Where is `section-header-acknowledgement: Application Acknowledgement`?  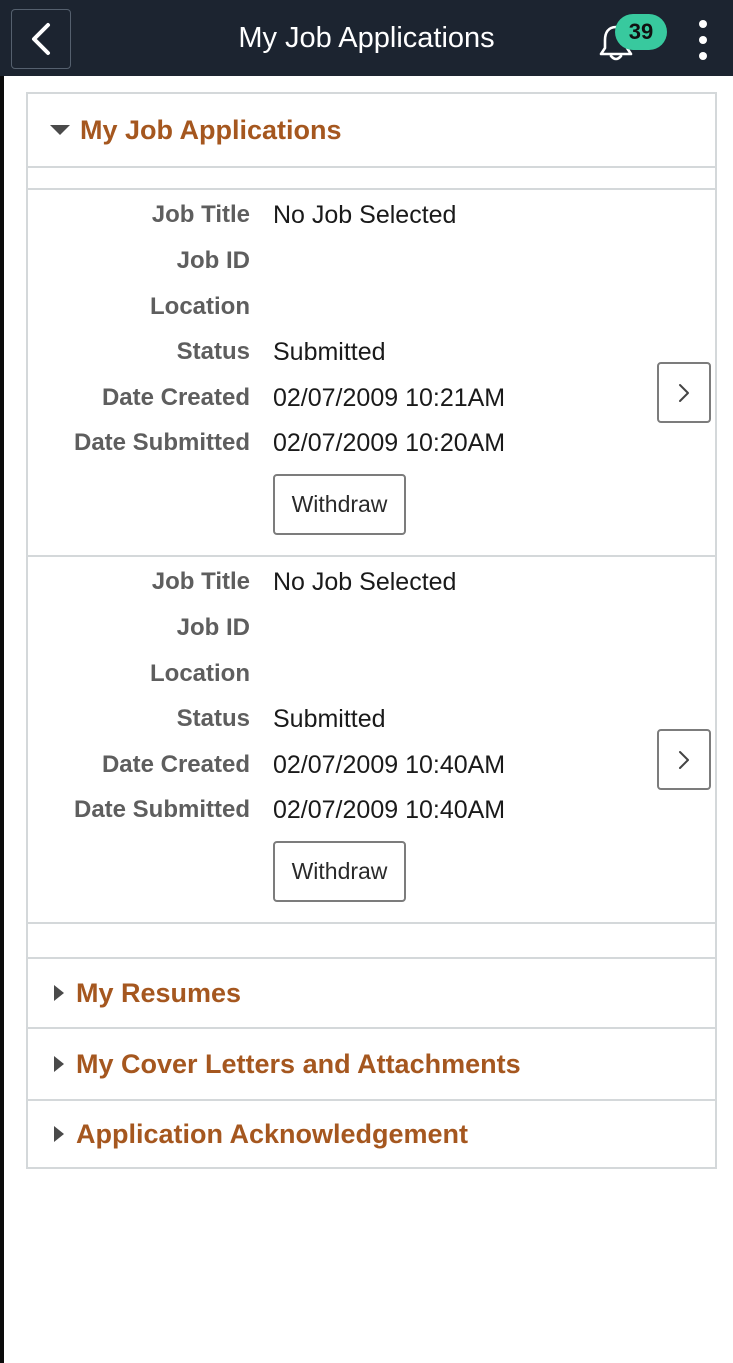 section-header-acknowledgement: Application Acknowledgement is located at coordinates (371, 1134).